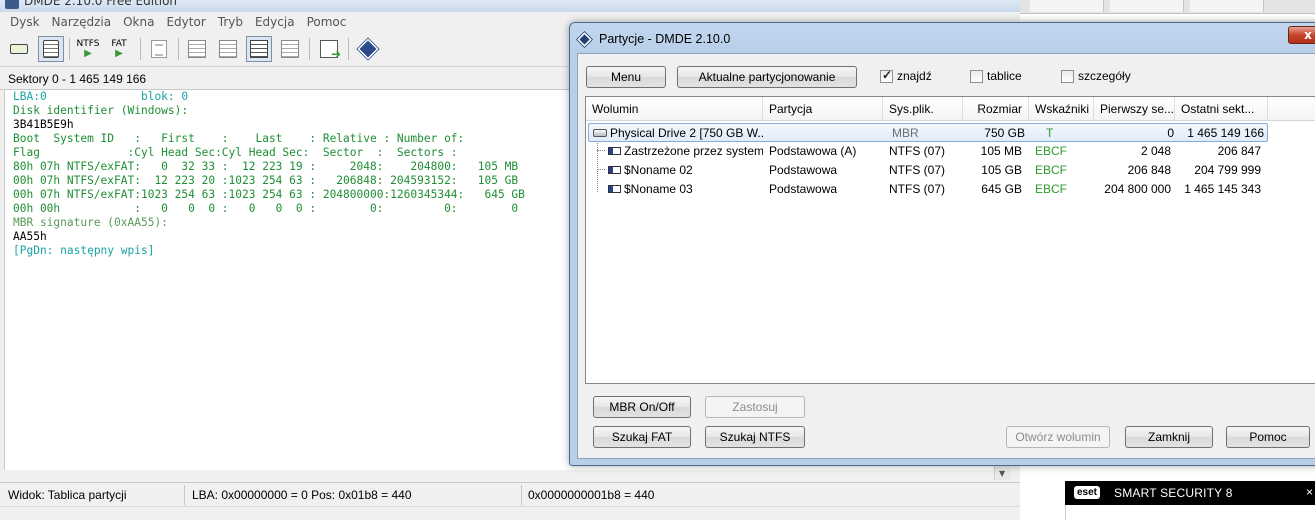  Describe the element at coordinates (1227, 170) in the screenshot. I see `cell-last-sector: 204 799 999` at that location.